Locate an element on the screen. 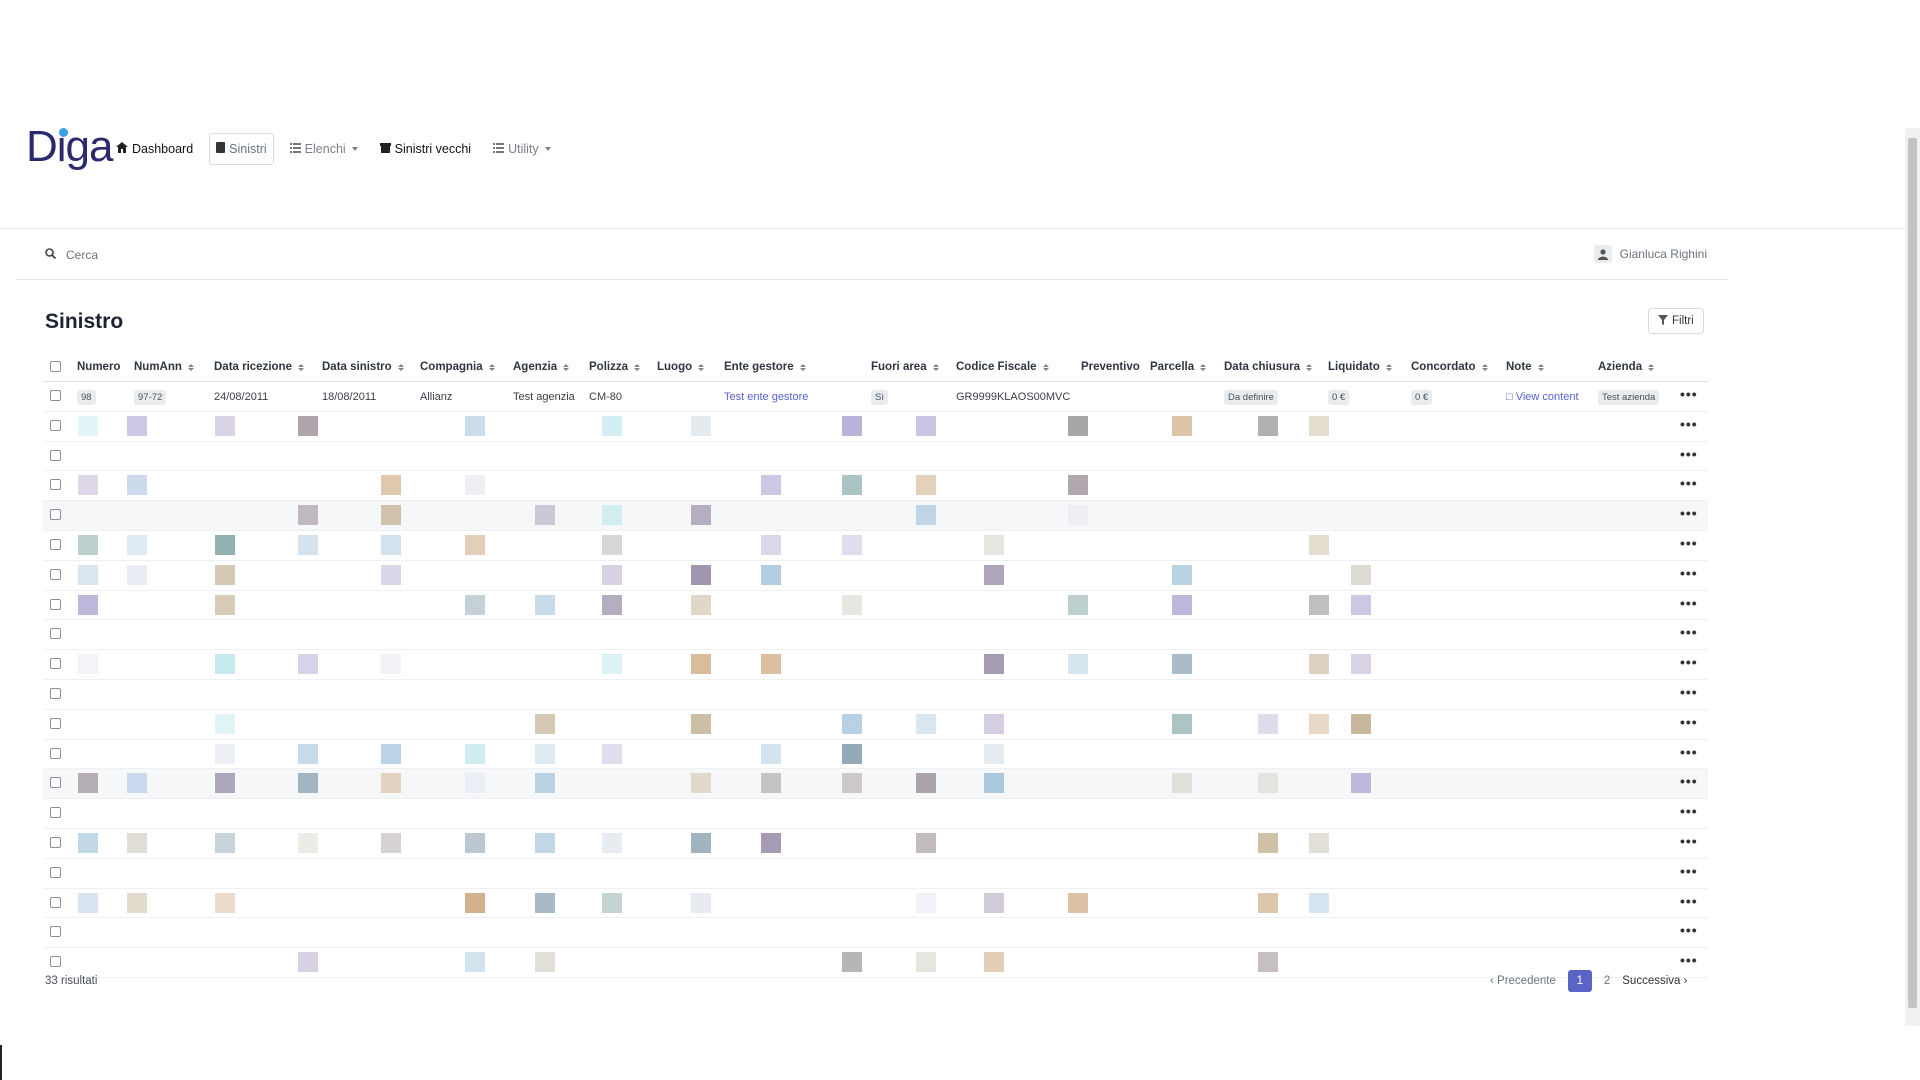 The height and width of the screenshot is (1080, 1920). col-data-sinistro: Data sinistro is located at coordinates (363, 367).